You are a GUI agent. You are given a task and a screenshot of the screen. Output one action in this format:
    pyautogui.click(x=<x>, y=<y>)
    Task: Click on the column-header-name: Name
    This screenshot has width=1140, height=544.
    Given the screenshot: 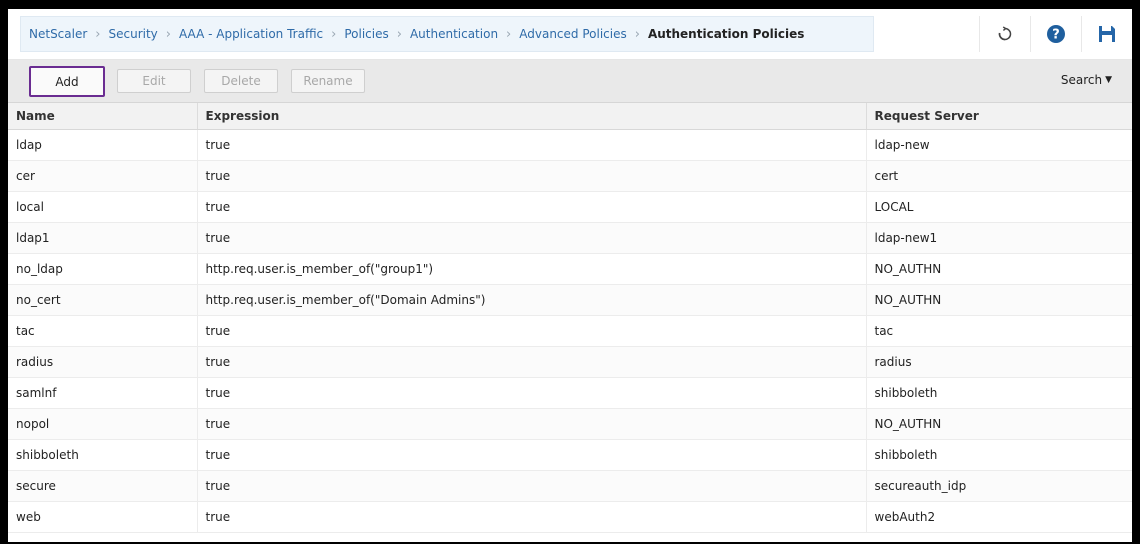 What is the action you would take?
    pyautogui.click(x=103, y=116)
    